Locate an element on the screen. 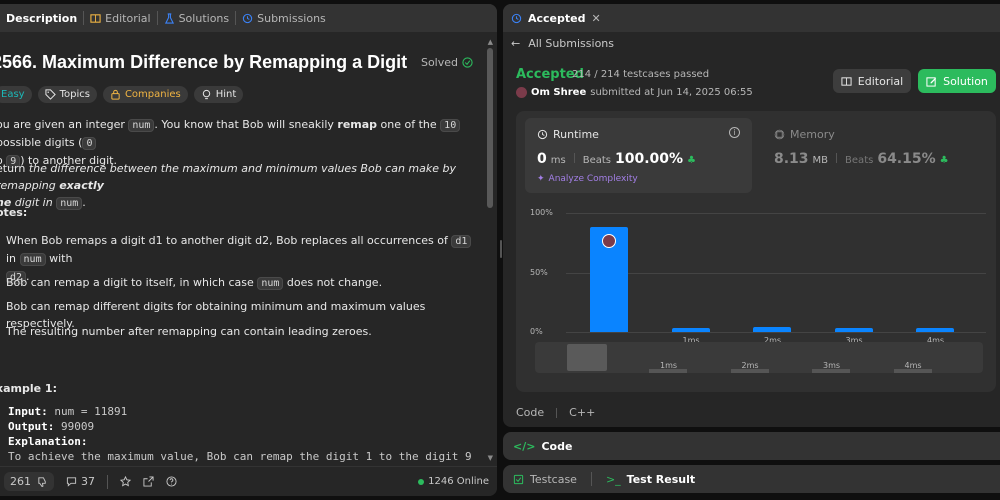 The image size is (1000, 500). chart-range-slider: 1ms 2ms 3ms 4ms is located at coordinates (759, 357).